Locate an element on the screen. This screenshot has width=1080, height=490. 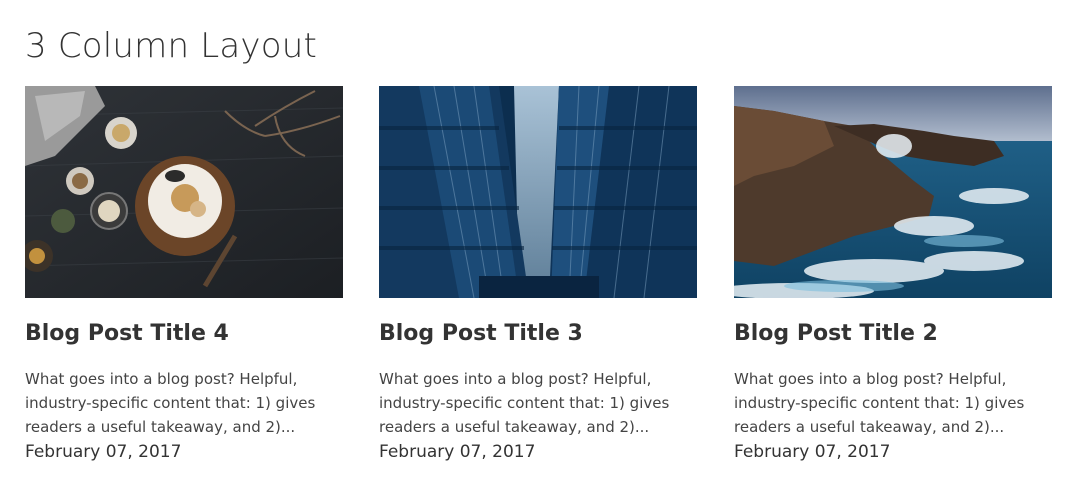
post-title: Blog Post Title 3 is located at coordinates (538, 334).